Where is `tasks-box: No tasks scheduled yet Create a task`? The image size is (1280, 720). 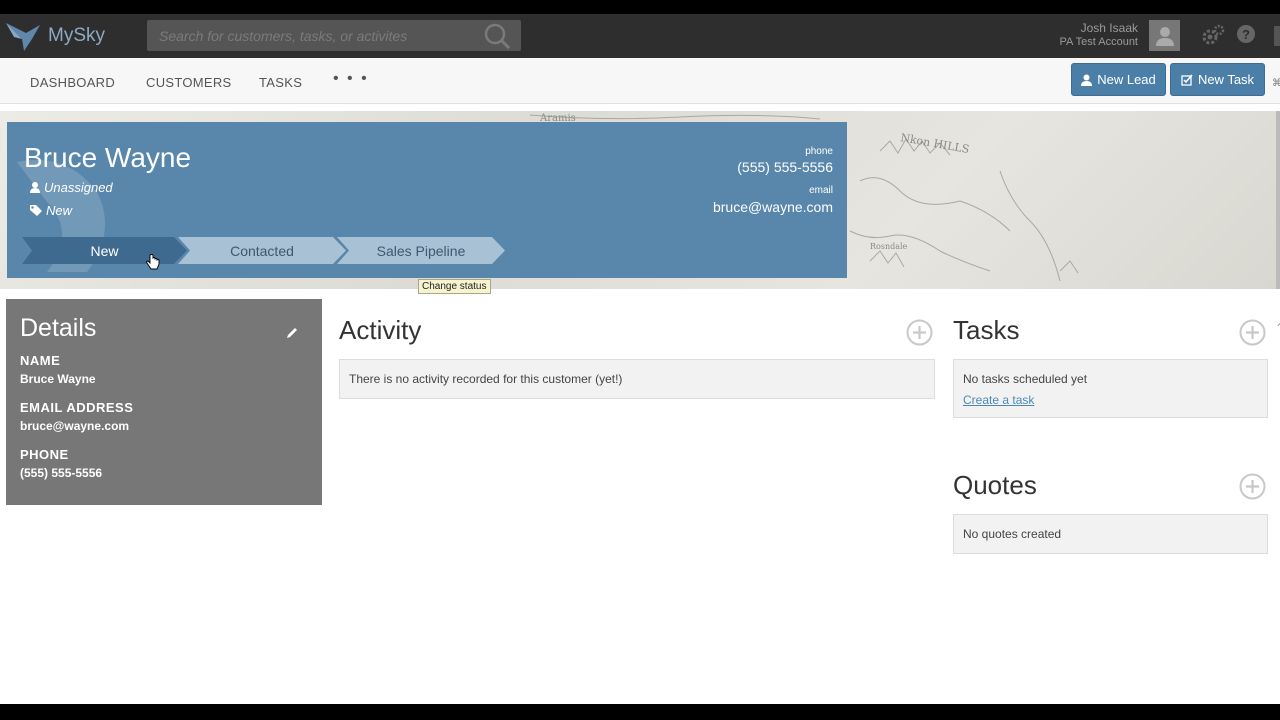
tasks-box: No tasks scheduled yet Create a task is located at coordinates (1110, 388).